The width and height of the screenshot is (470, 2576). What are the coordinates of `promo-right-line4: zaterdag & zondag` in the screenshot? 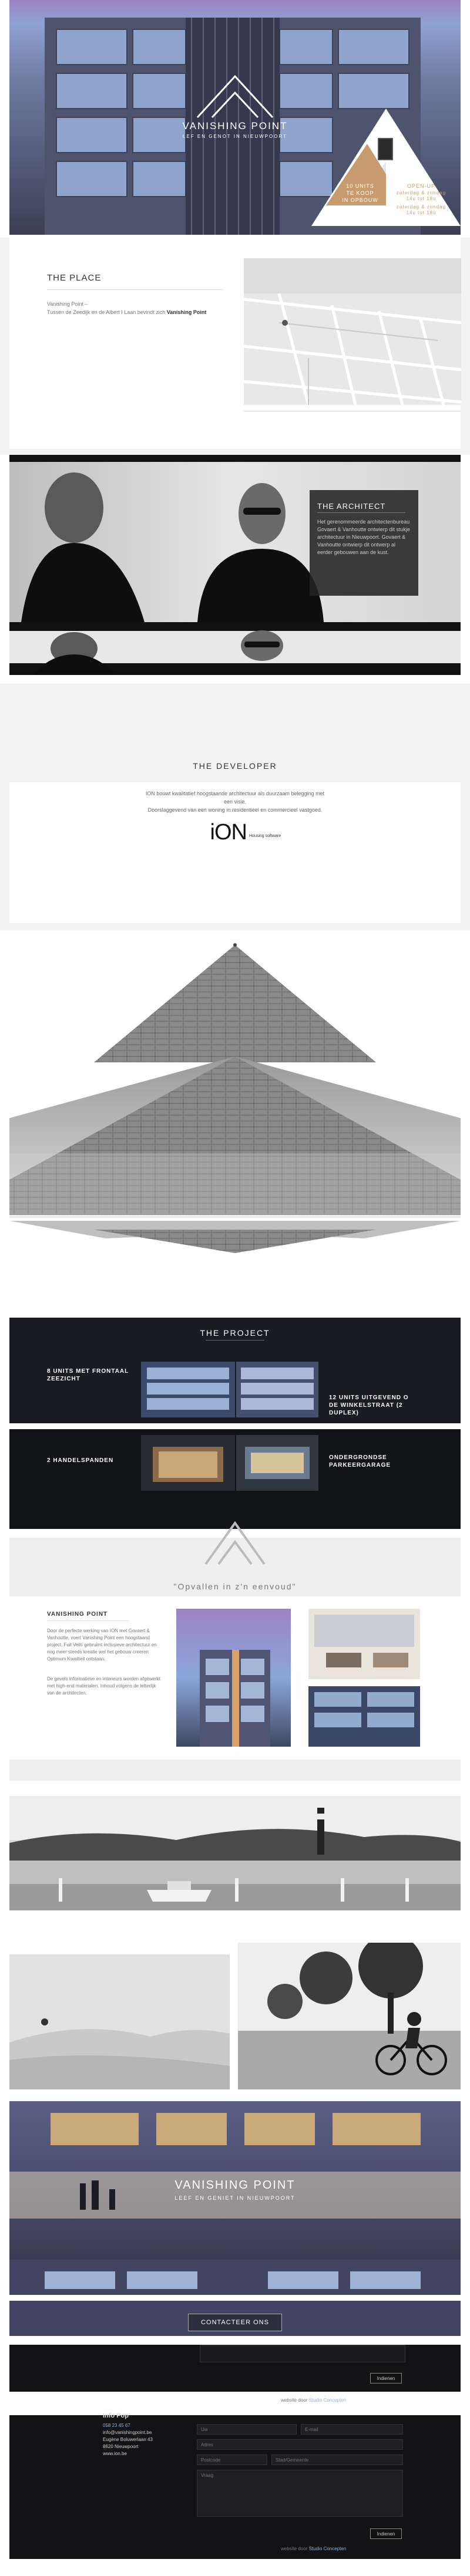 It's located at (421, 207).